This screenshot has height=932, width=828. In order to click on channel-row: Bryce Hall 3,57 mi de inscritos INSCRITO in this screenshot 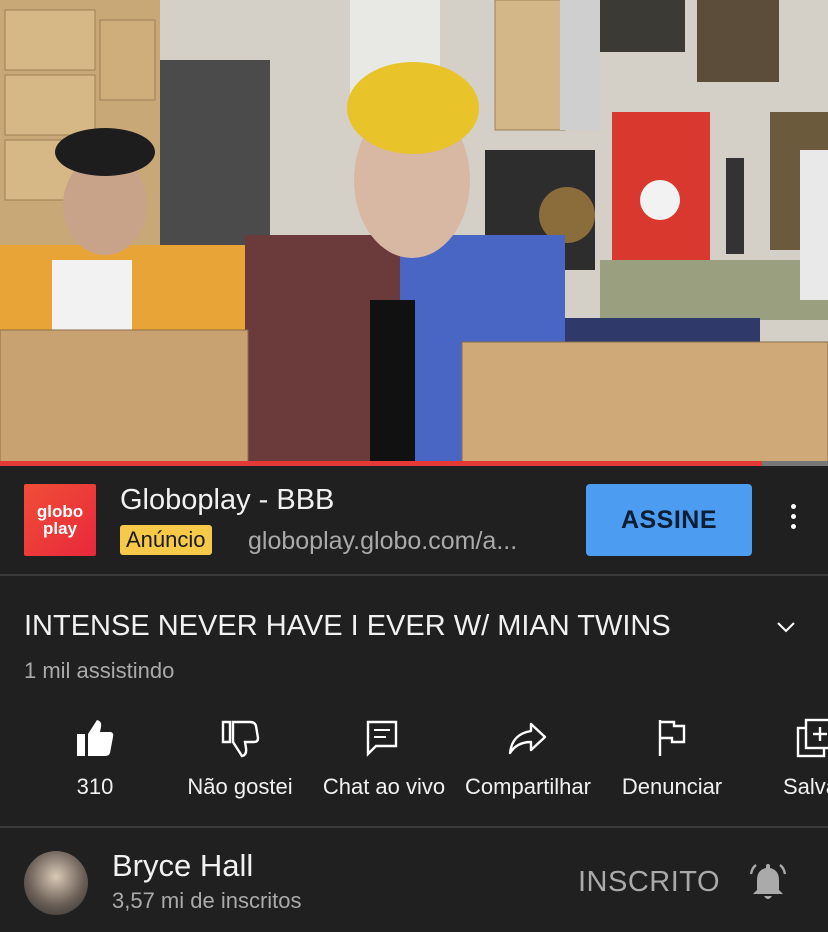, I will do `click(414, 881)`.